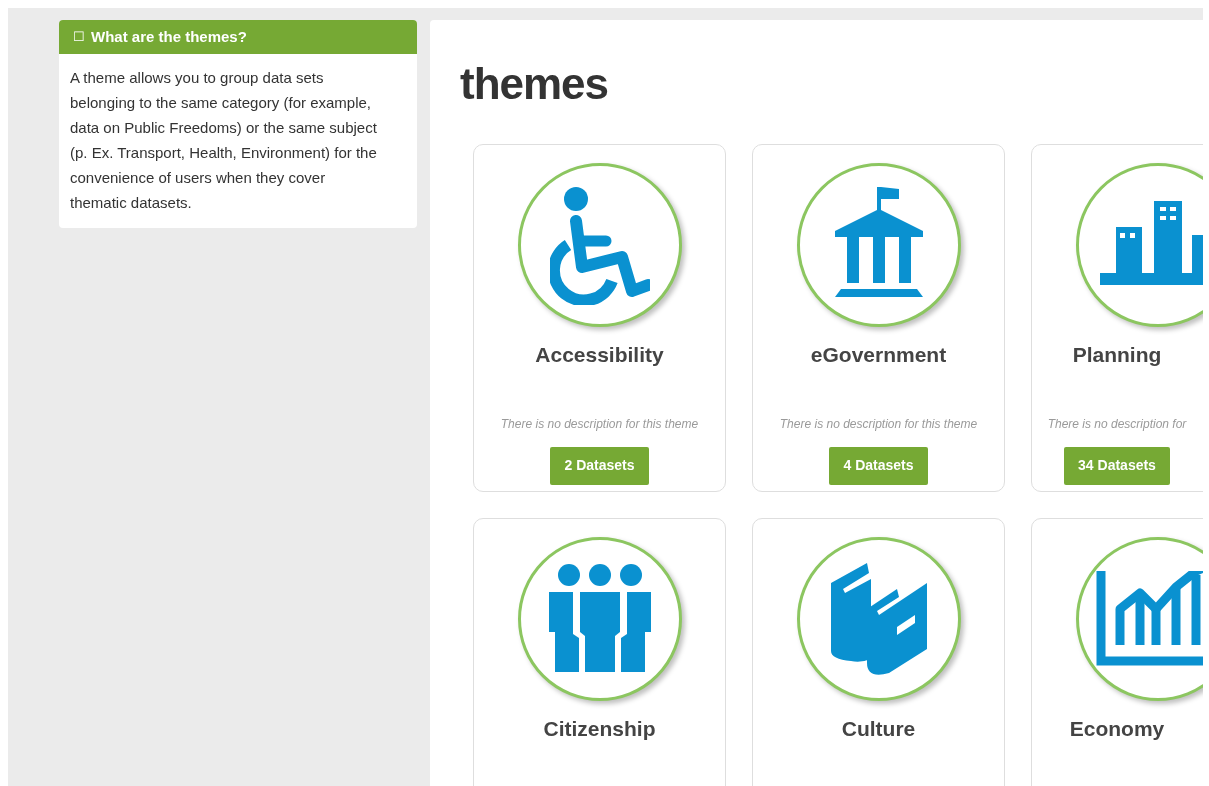 Image resolution: width=1209 pixels, height=786 pixels. What do you see at coordinates (599, 355) in the screenshot?
I see `theme-name: Accessibility` at bounding box center [599, 355].